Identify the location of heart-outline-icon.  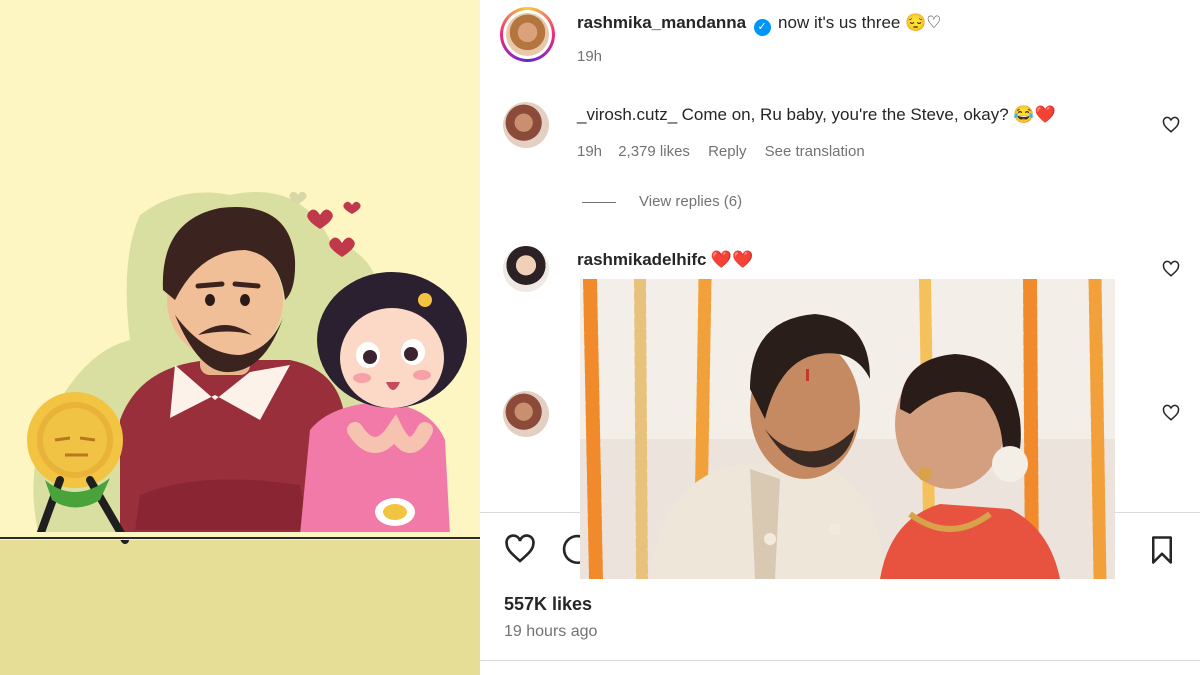
(520, 549).